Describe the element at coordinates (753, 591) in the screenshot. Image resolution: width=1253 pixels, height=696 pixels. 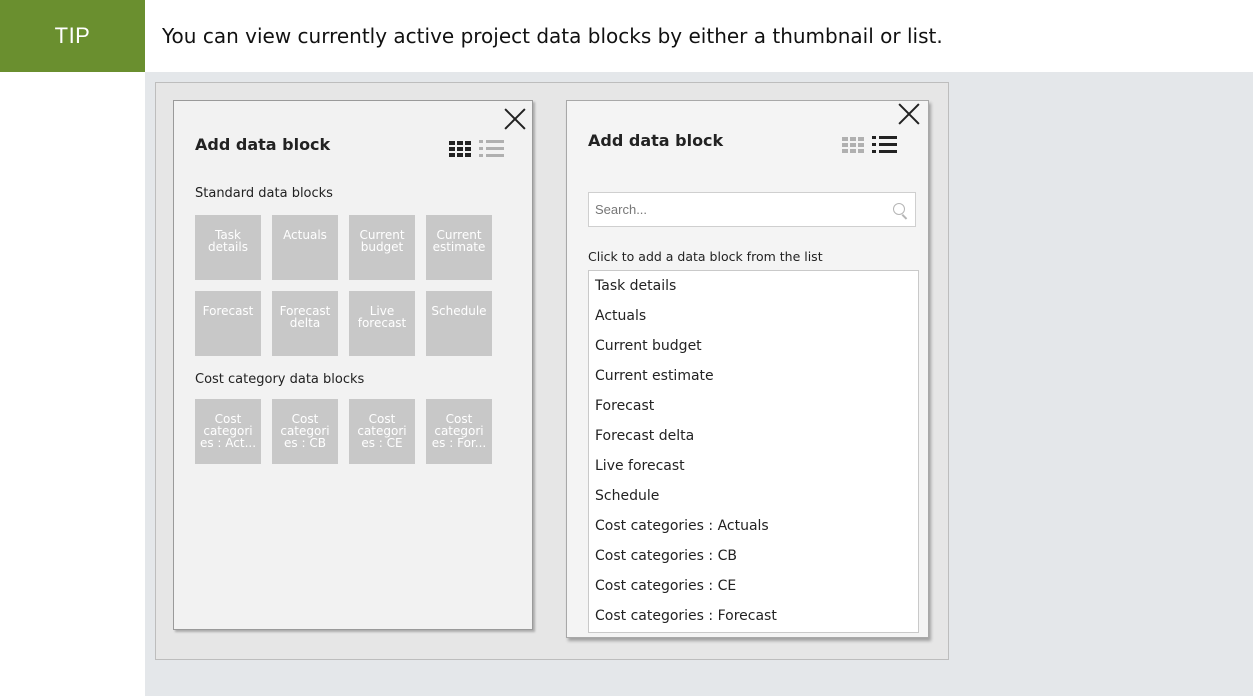
I see `list-item: Cost categories : CE` at that location.